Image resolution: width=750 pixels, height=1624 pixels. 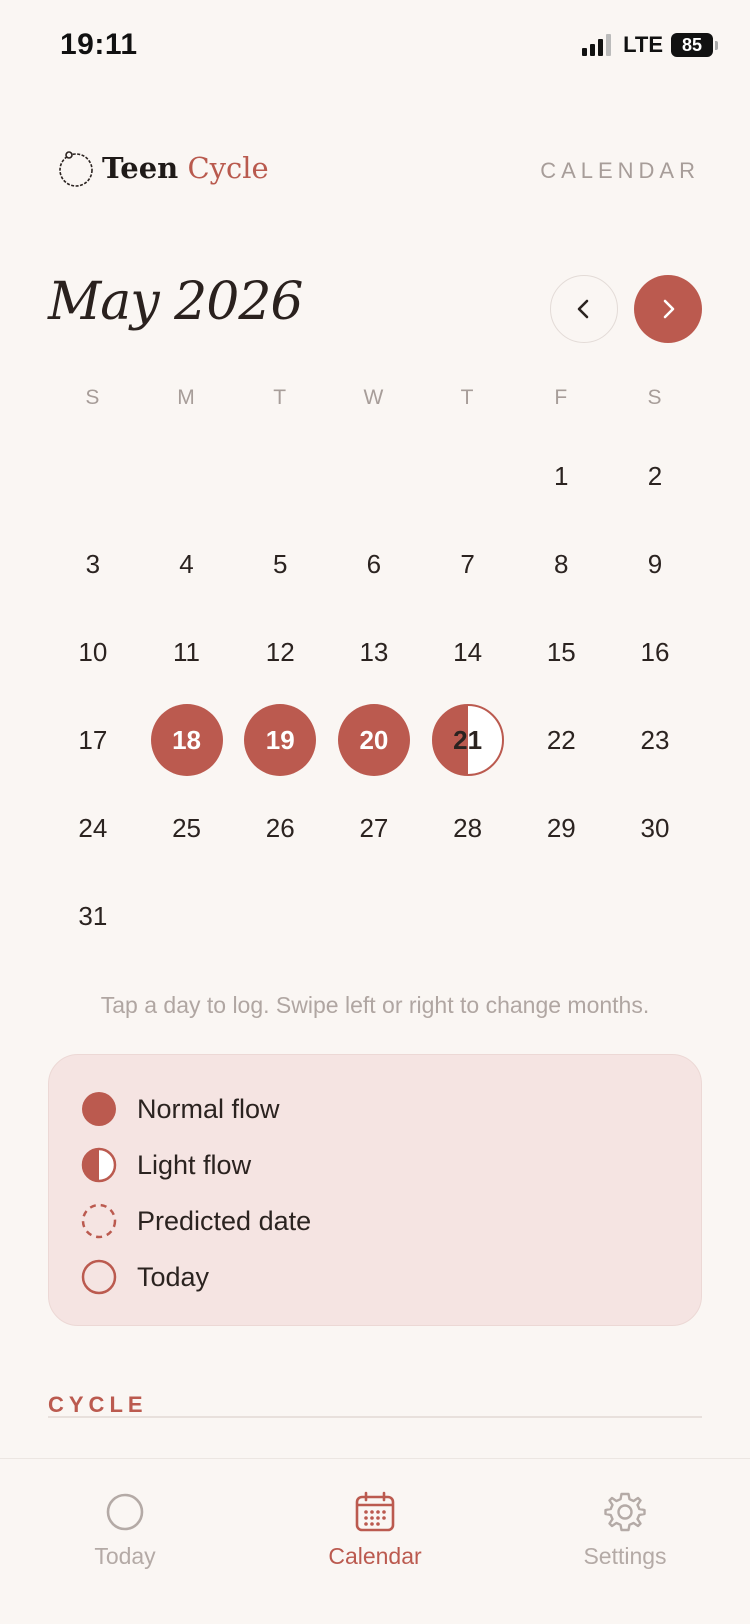 I want to click on day-number: 16, so click(x=655, y=651).